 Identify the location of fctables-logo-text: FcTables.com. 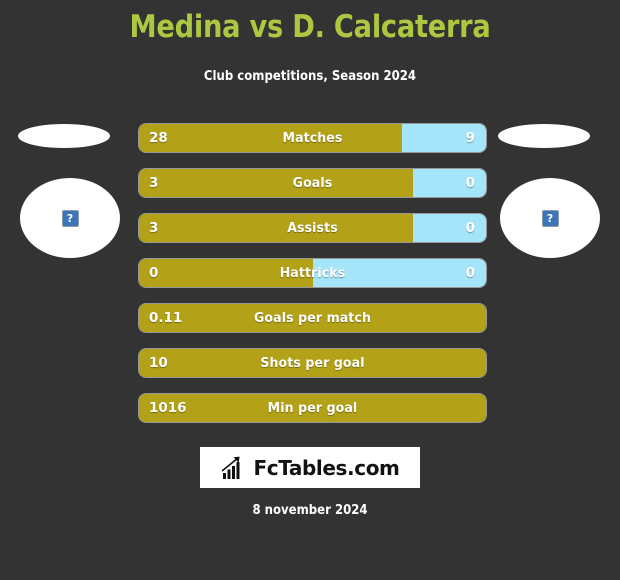
(326, 467).